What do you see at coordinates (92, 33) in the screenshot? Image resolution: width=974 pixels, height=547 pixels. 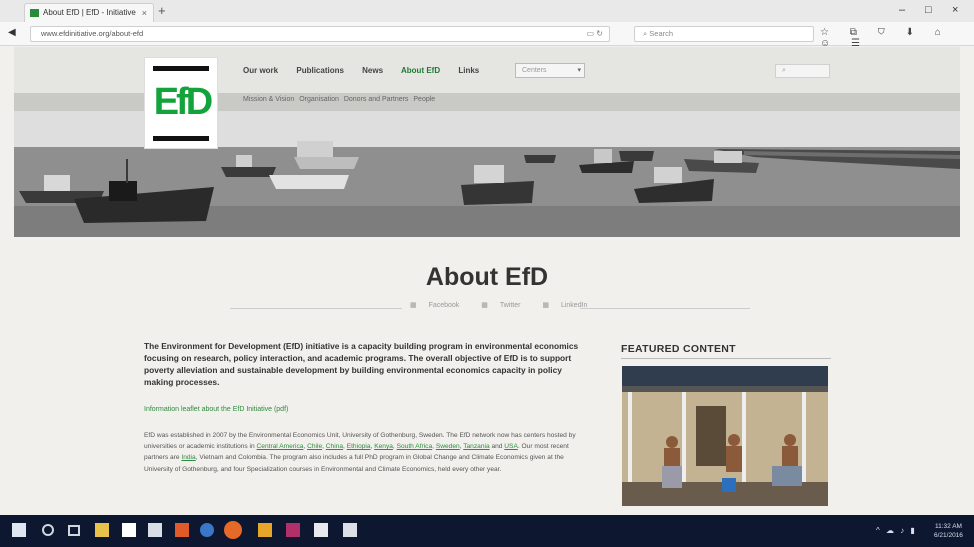 I see `url-text: www.efdinitiative.org/about-efd` at bounding box center [92, 33].